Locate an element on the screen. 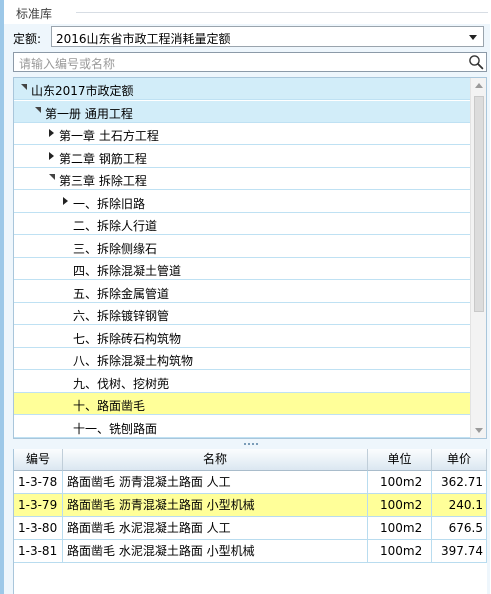 The image size is (491, 594). tree-item: 二、拆除人行道 is located at coordinates (242, 224).